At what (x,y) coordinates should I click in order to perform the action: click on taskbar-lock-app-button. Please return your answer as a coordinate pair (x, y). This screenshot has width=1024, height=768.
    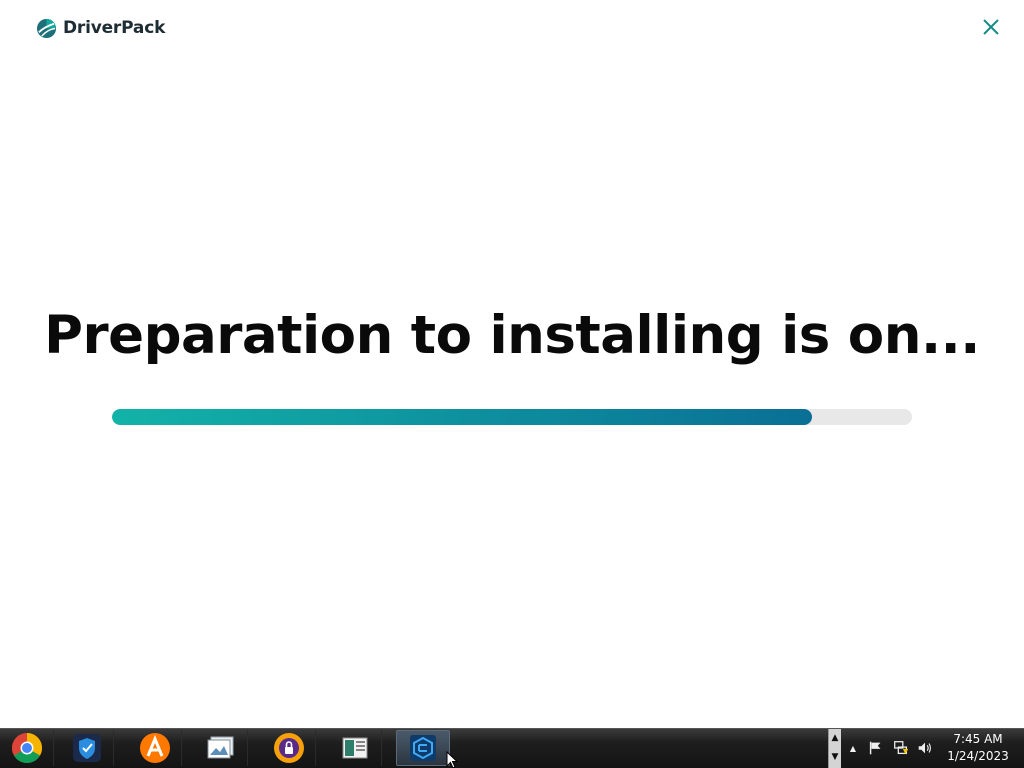
    Looking at the image, I should click on (289, 748).